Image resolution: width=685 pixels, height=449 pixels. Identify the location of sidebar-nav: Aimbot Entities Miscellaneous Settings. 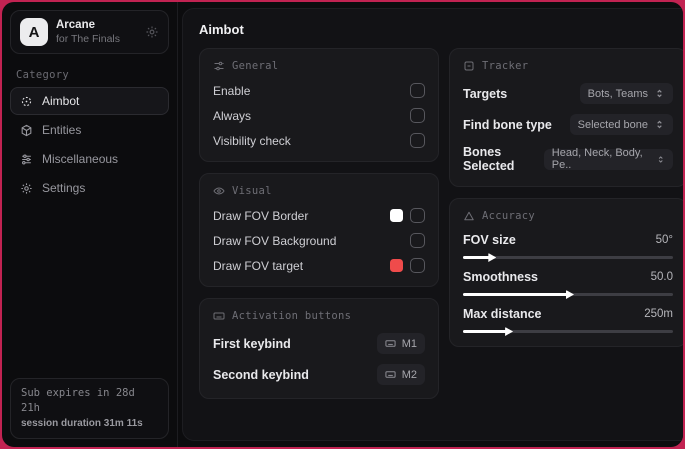
(89, 144).